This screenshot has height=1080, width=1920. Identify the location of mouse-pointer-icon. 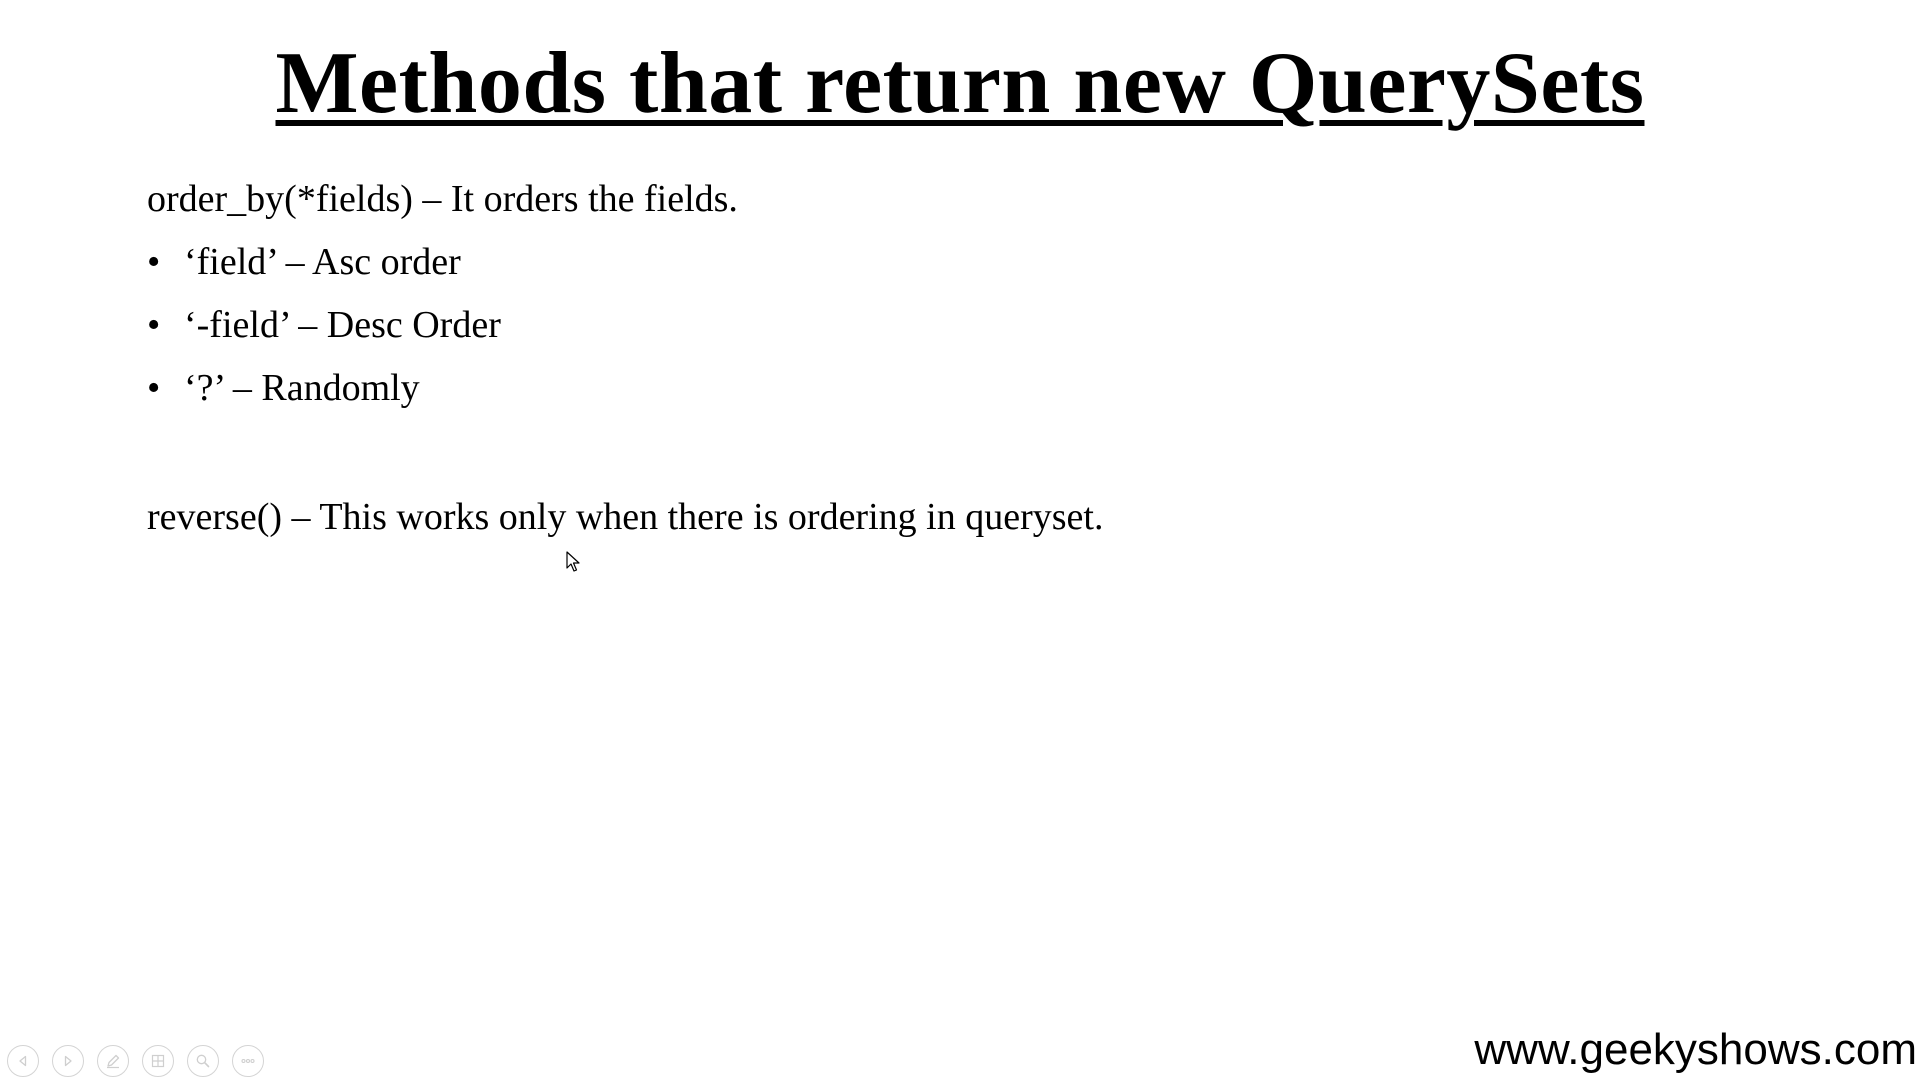
(574, 562).